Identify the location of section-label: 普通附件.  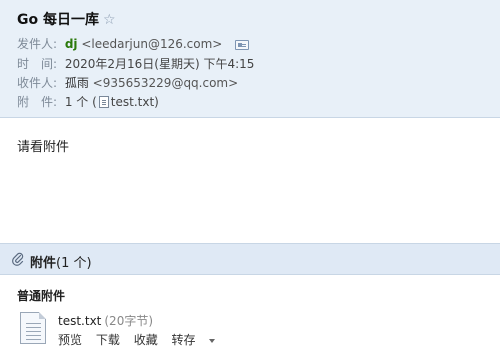
(41, 296).